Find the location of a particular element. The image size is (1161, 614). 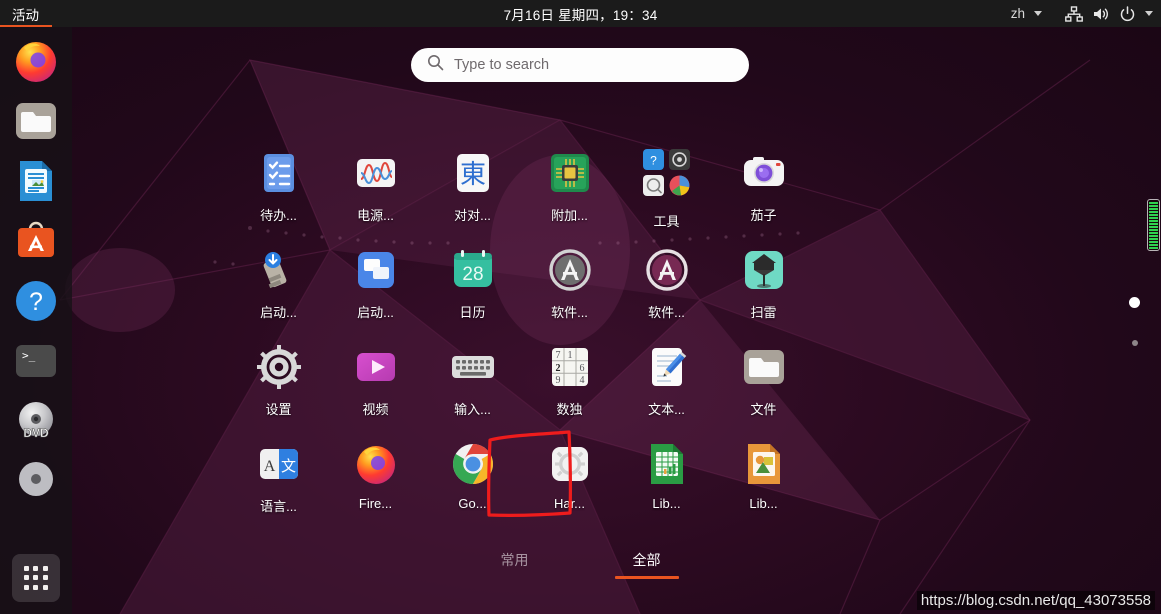

app-nautilus: 文件 is located at coordinates (763, 385).